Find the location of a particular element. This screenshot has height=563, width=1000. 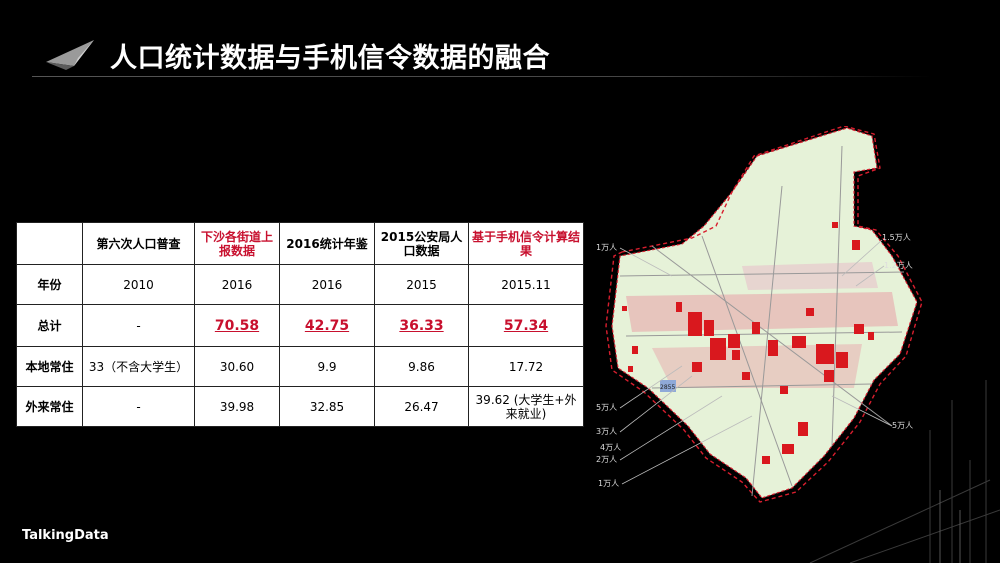

brand-logo-text: TalkingData is located at coordinates (65, 535).